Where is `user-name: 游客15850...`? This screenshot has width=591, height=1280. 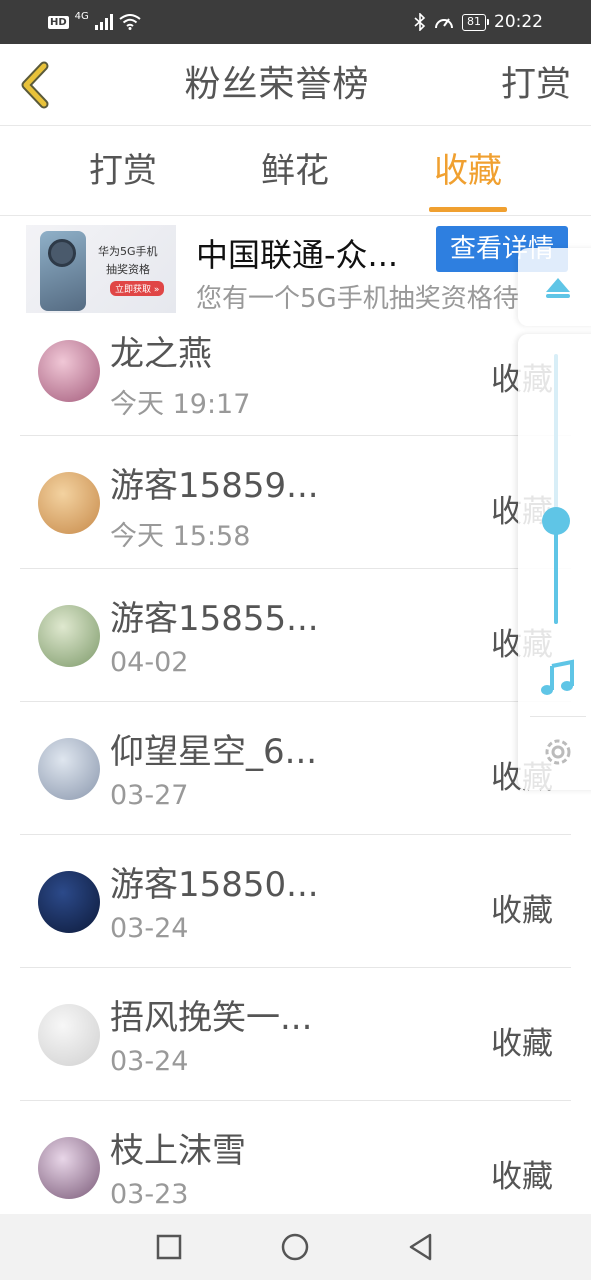
user-name: 游客15850... is located at coordinates (214, 885).